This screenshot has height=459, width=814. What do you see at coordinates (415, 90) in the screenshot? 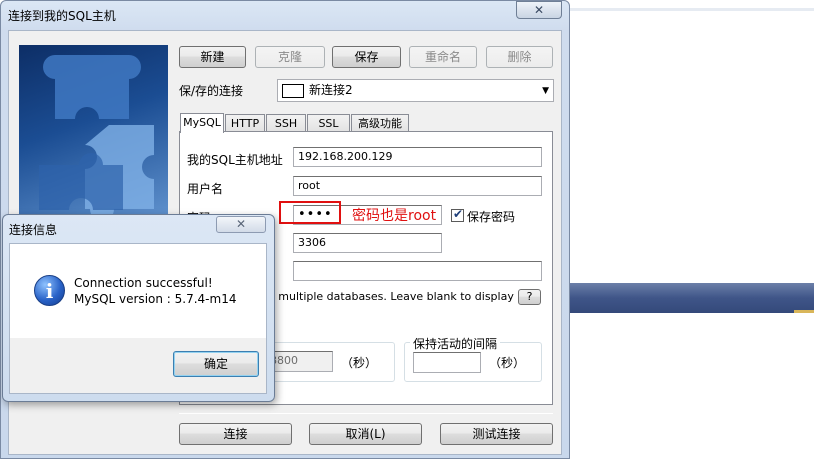
I see `saved-connection-select: 新连接2 ▼` at bounding box center [415, 90].